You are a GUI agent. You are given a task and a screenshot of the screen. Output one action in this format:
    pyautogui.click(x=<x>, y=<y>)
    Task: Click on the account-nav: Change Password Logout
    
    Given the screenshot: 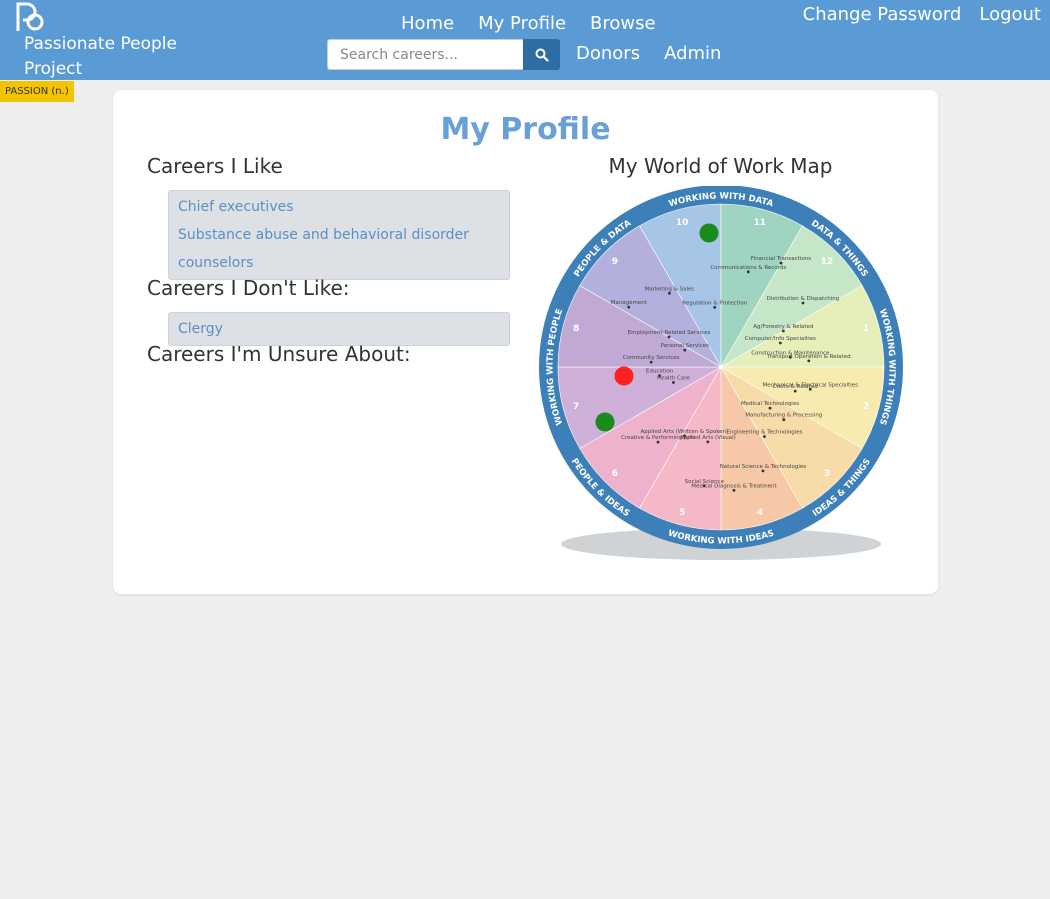 What is the action you would take?
    pyautogui.click(x=922, y=15)
    